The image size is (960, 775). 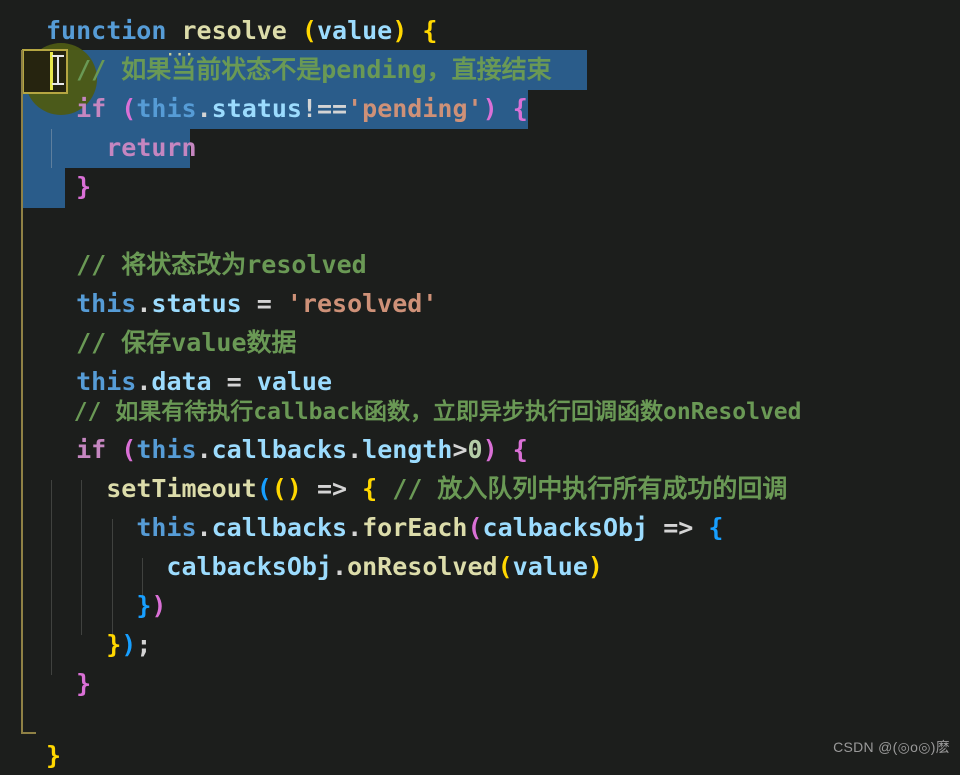 I want to click on code-line-13: setTimeout(() => { // 放入队列中执行所有成功的回调, so click(x=416, y=488).